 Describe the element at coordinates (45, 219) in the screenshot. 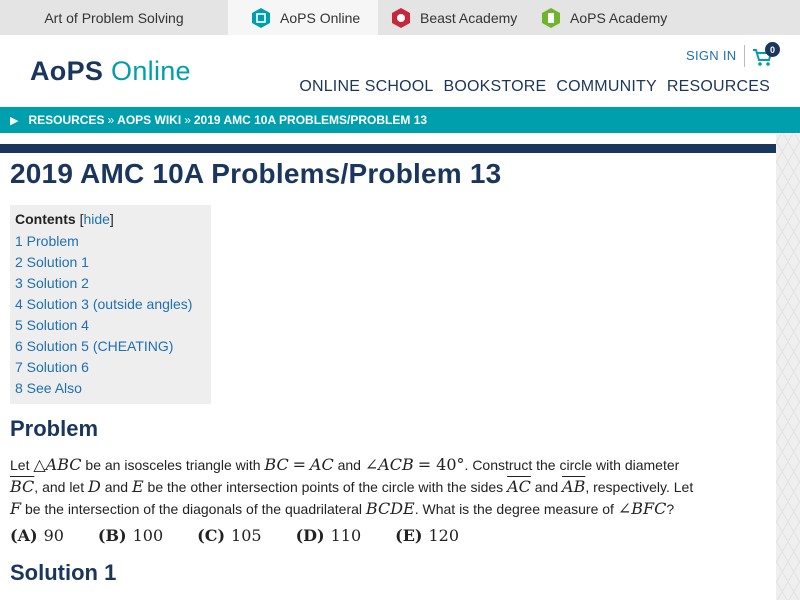

I see `toc-title: Contents` at that location.